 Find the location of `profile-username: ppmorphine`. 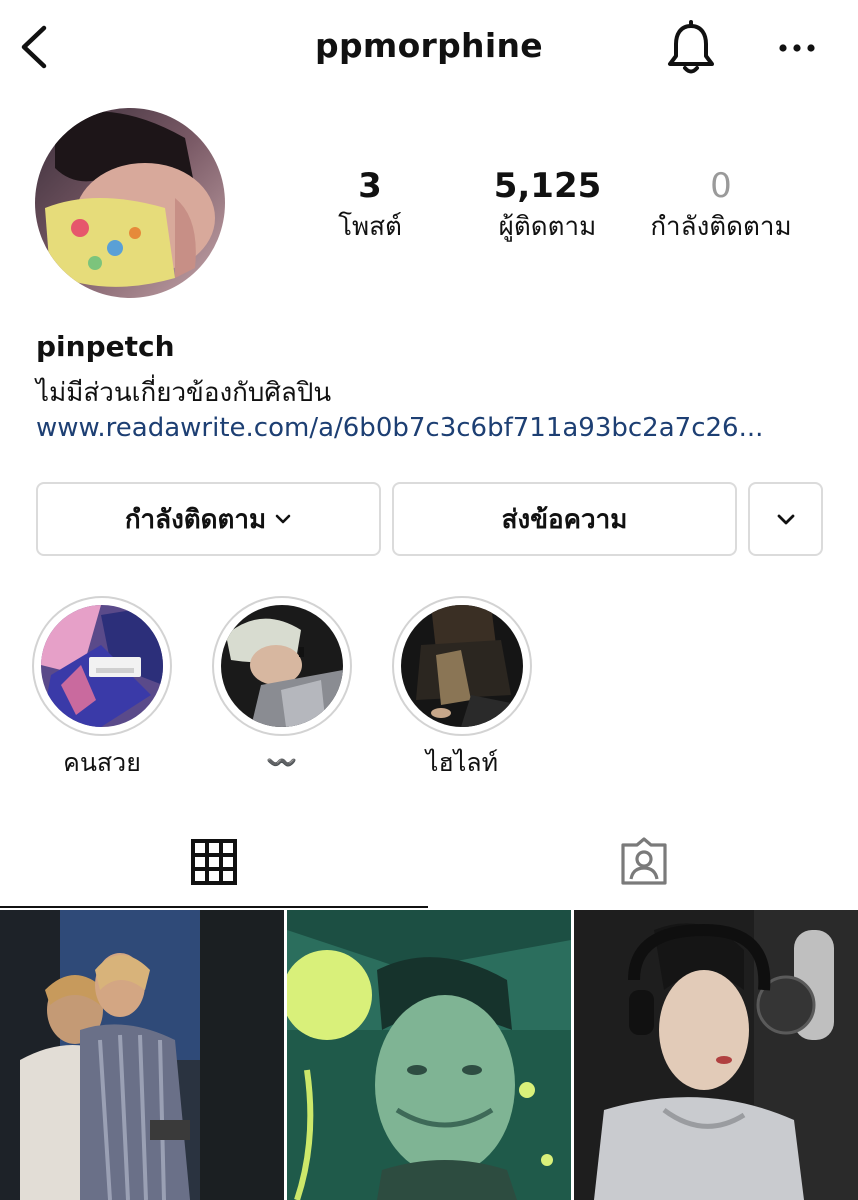

profile-username: ppmorphine is located at coordinates (429, 45).